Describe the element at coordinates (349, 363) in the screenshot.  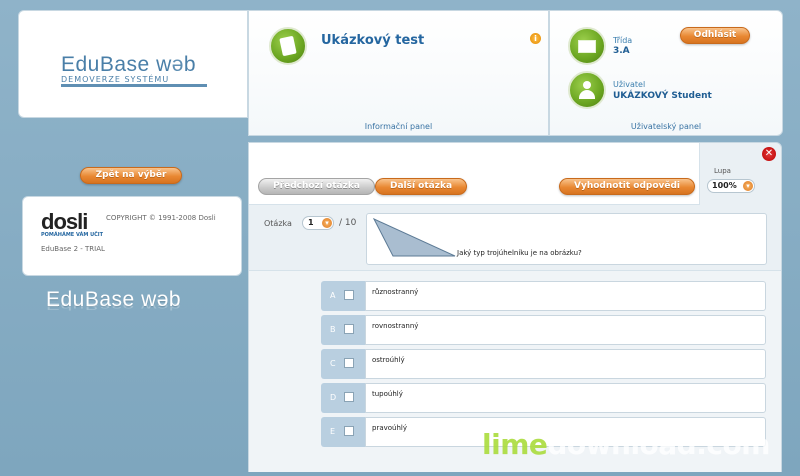
I see `answer-checkbox-c` at that location.